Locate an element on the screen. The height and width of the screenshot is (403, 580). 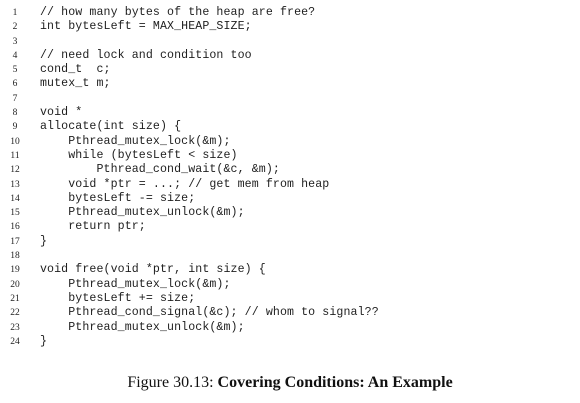
line-number: 24 is located at coordinates (15, 341).